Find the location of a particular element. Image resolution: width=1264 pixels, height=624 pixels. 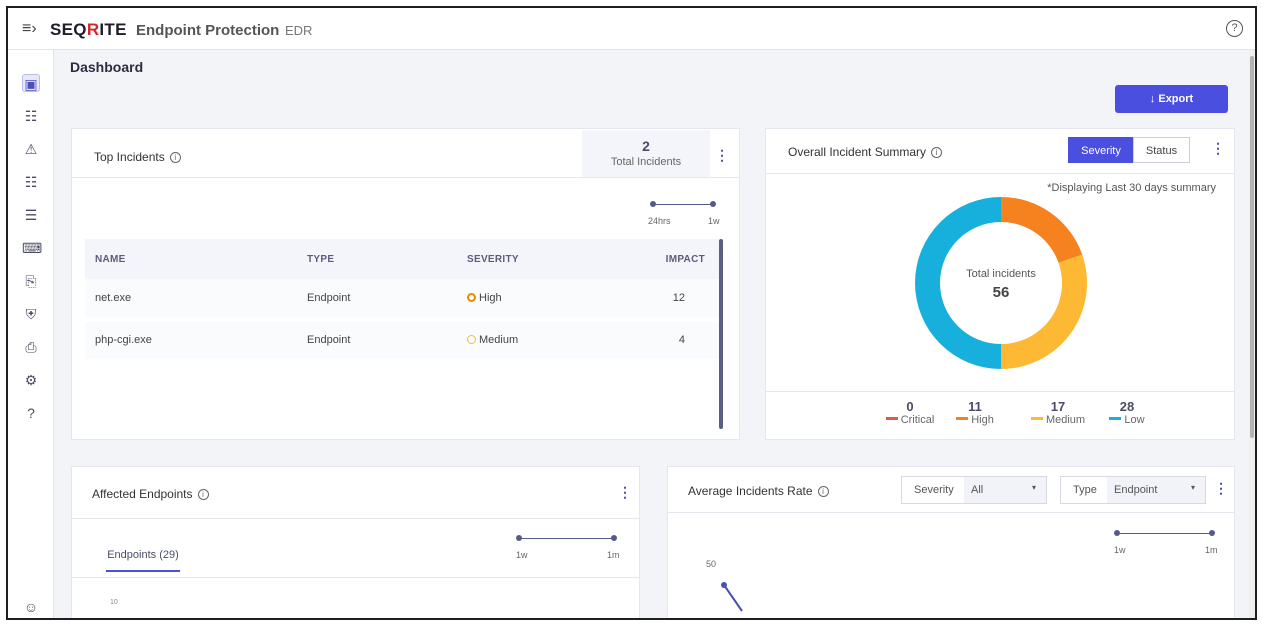

file-search-icon: ⎘ is located at coordinates (31, 281).